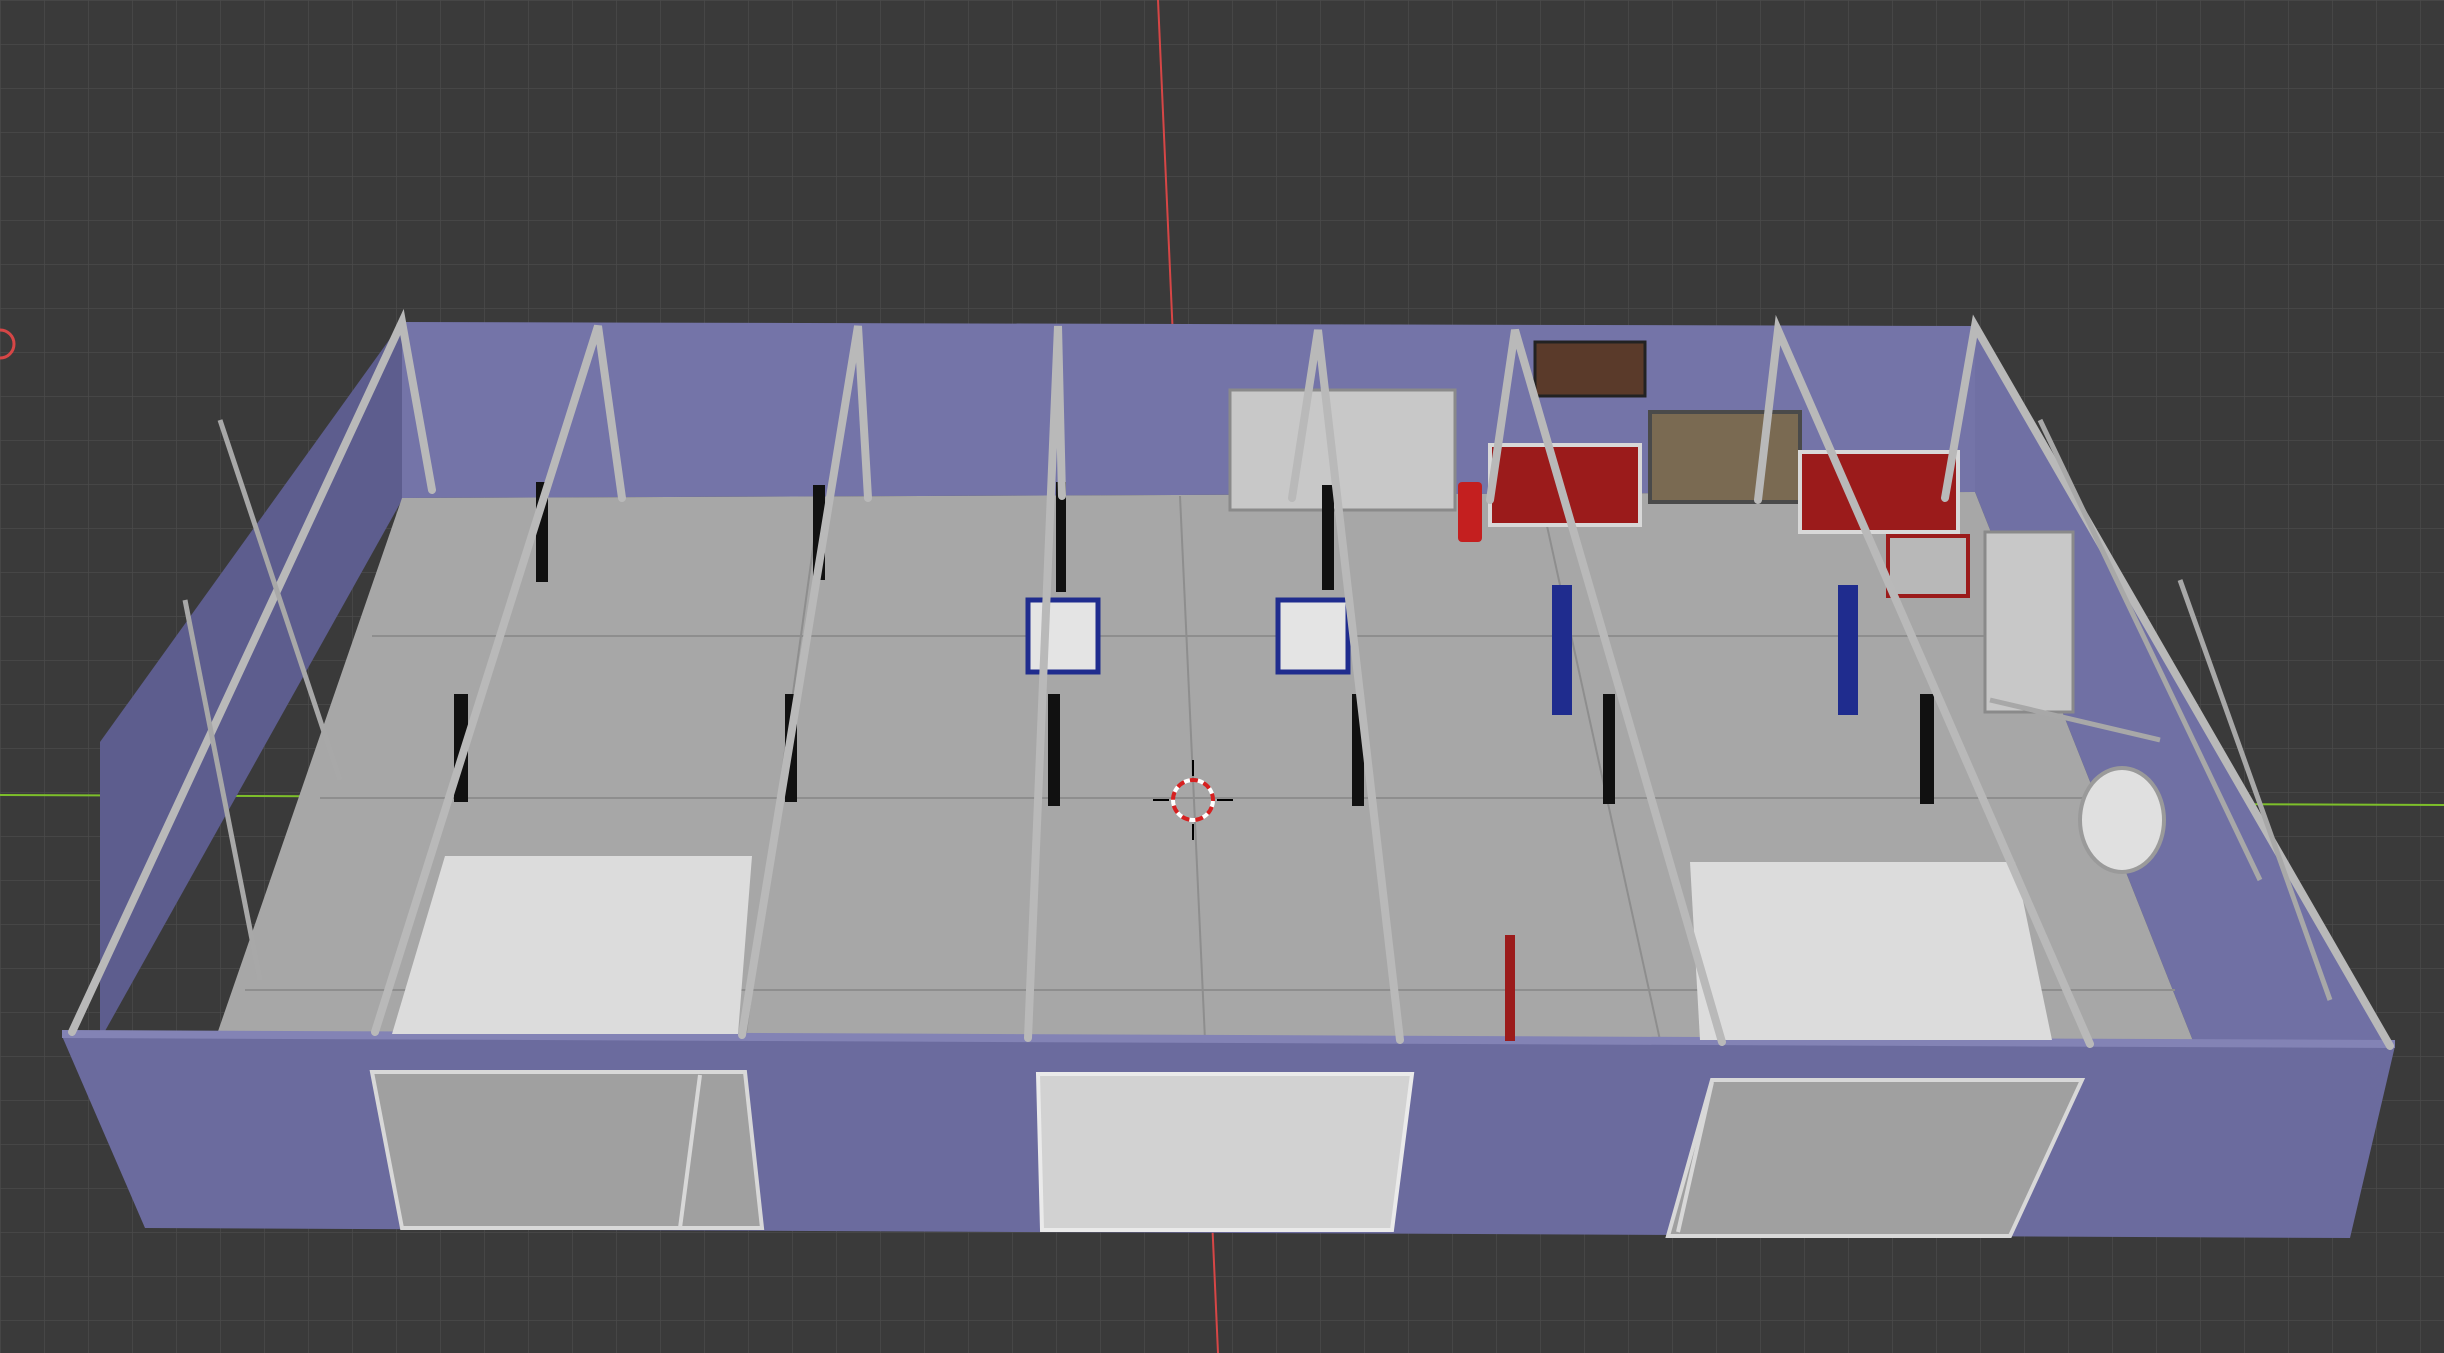 The height and width of the screenshot is (1353, 2444). What do you see at coordinates (2122, 820) in the screenshot?
I see `tire-stack` at bounding box center [2122, 820].